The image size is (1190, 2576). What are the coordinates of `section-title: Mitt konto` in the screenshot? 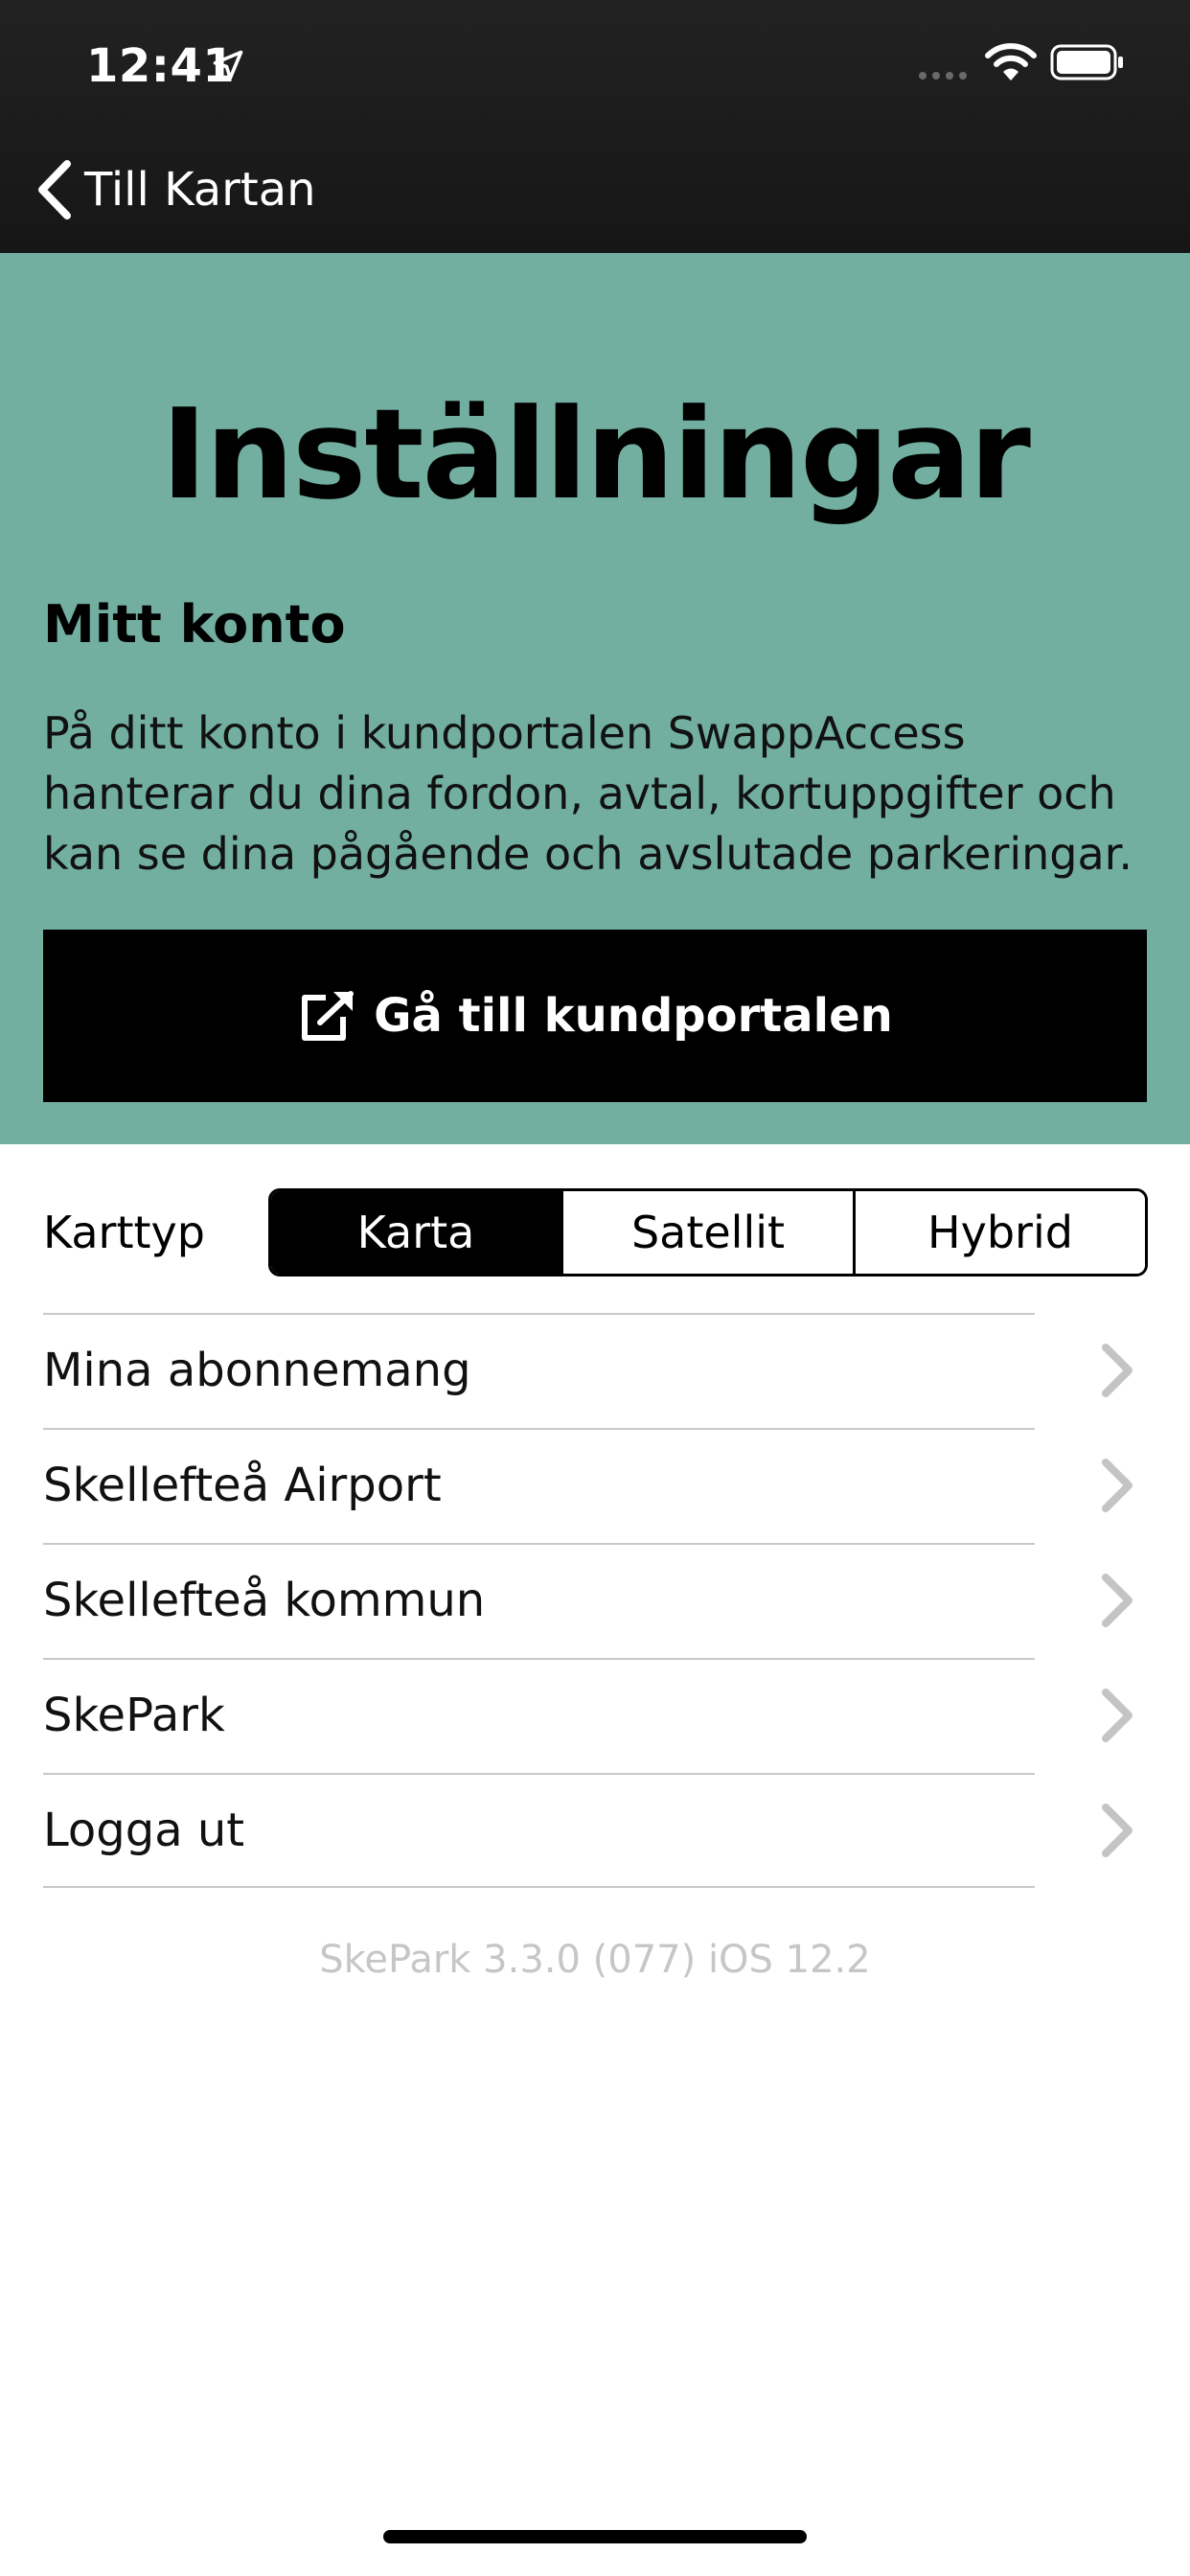 It's located at (195, 624).